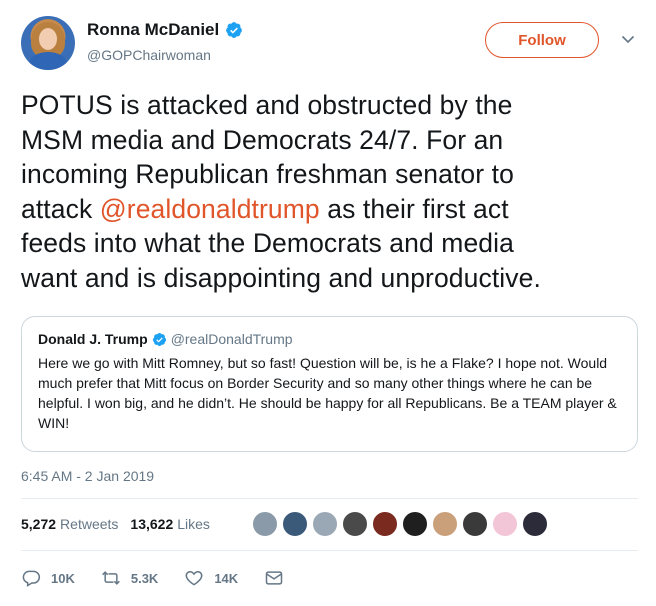 This screenshot has height=606, width=656. What do you see at coordinates (149, 55) in the screenshot?
I see `author-handle: @GOPChairwoman` at bounding box center [149, 55].